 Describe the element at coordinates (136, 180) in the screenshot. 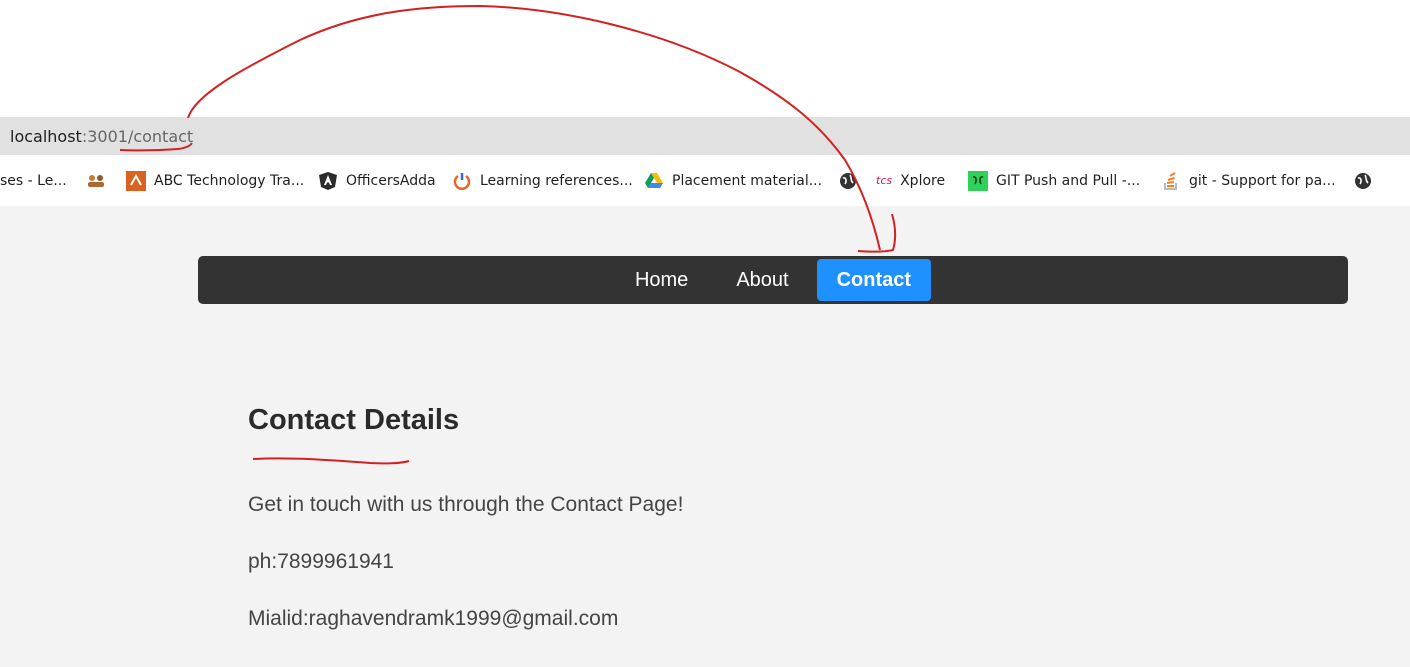

I see `abc-logo-icon` at that location.